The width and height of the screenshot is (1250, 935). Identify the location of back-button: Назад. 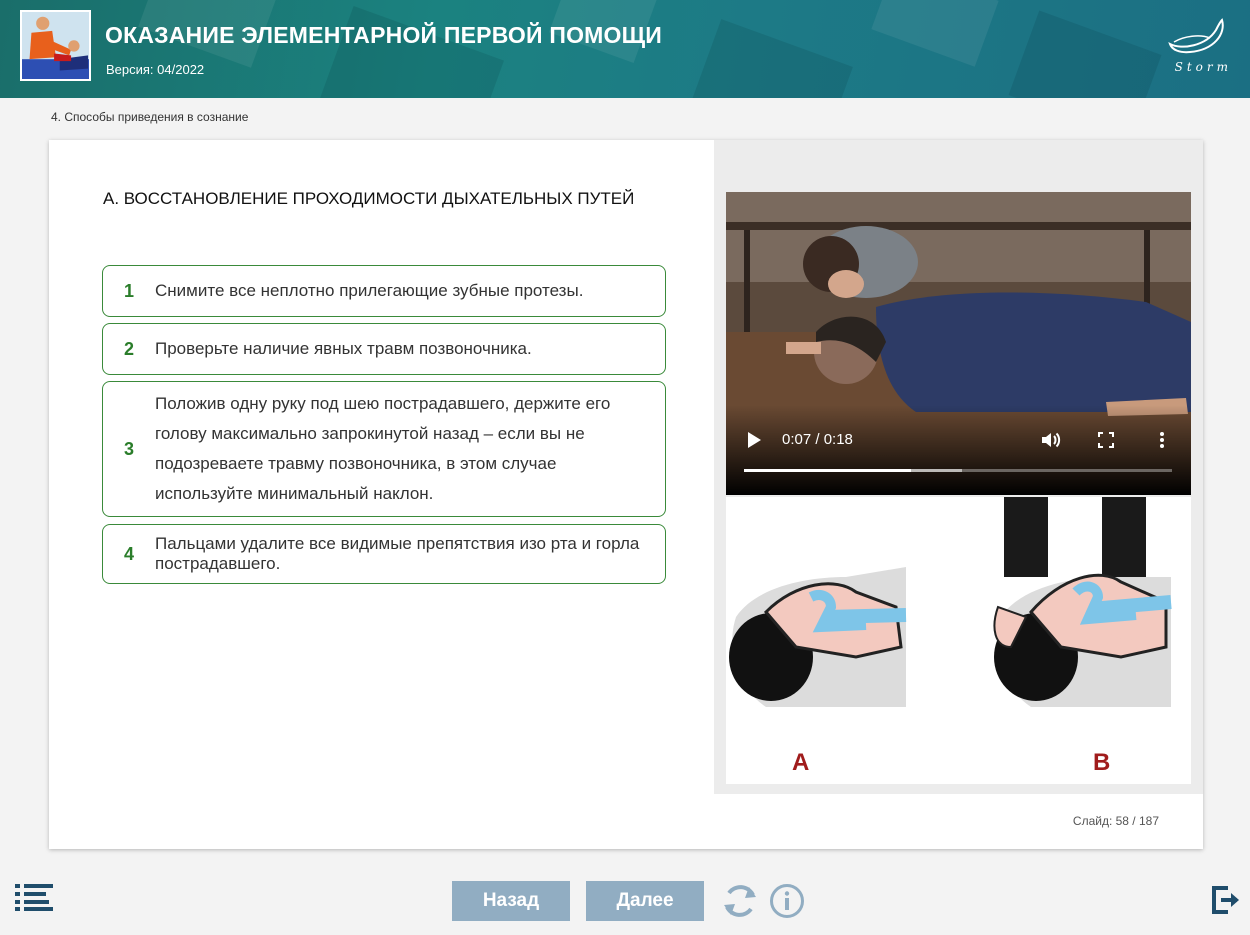
(511, 901).